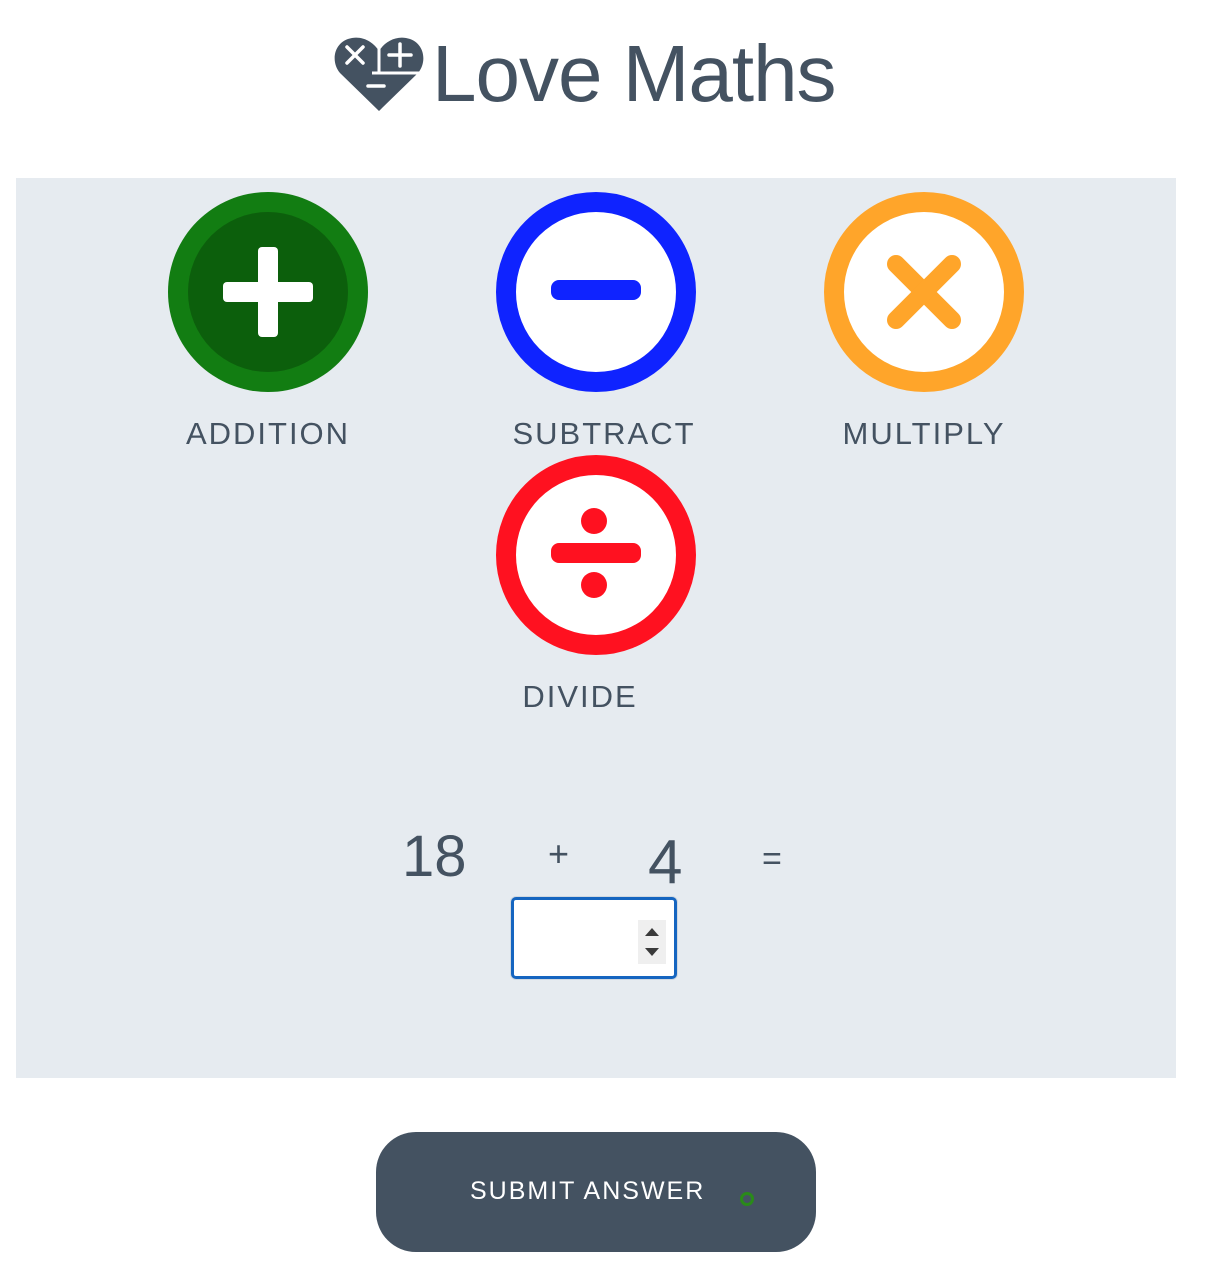 The height and width of the screenshot is (1264, 1228). Describe the element at coordinates (596, 555) in the screenshot. I see `divide-icon` at that location.